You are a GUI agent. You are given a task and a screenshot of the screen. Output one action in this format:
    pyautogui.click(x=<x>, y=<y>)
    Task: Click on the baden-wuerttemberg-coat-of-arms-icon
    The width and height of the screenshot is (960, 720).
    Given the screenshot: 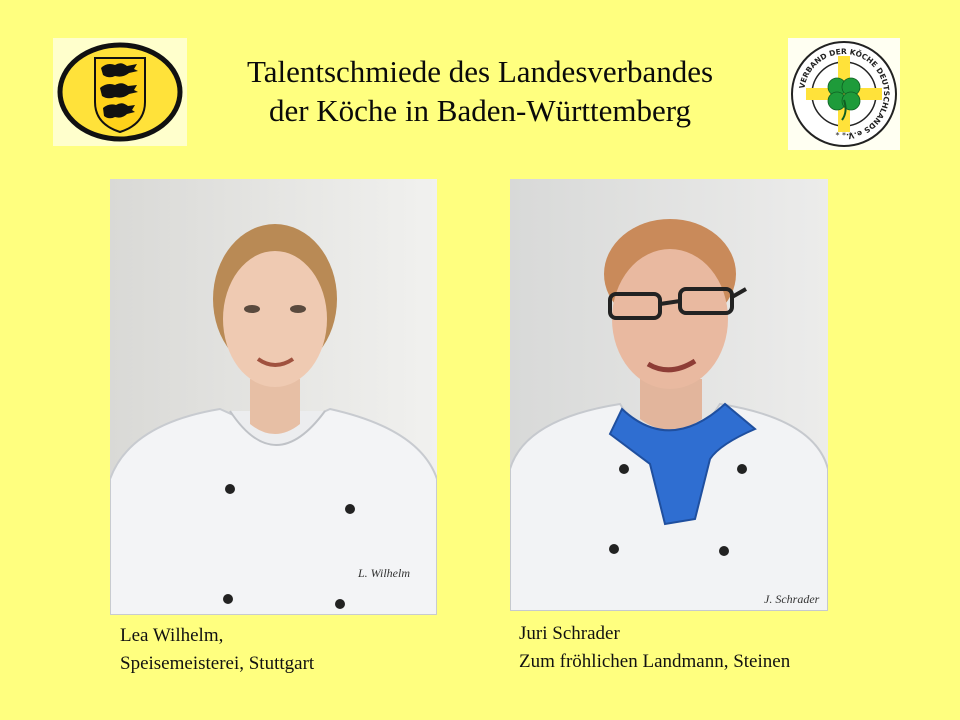 What is the action you would take?
    pyautogui.click(x=120, y=92)
    